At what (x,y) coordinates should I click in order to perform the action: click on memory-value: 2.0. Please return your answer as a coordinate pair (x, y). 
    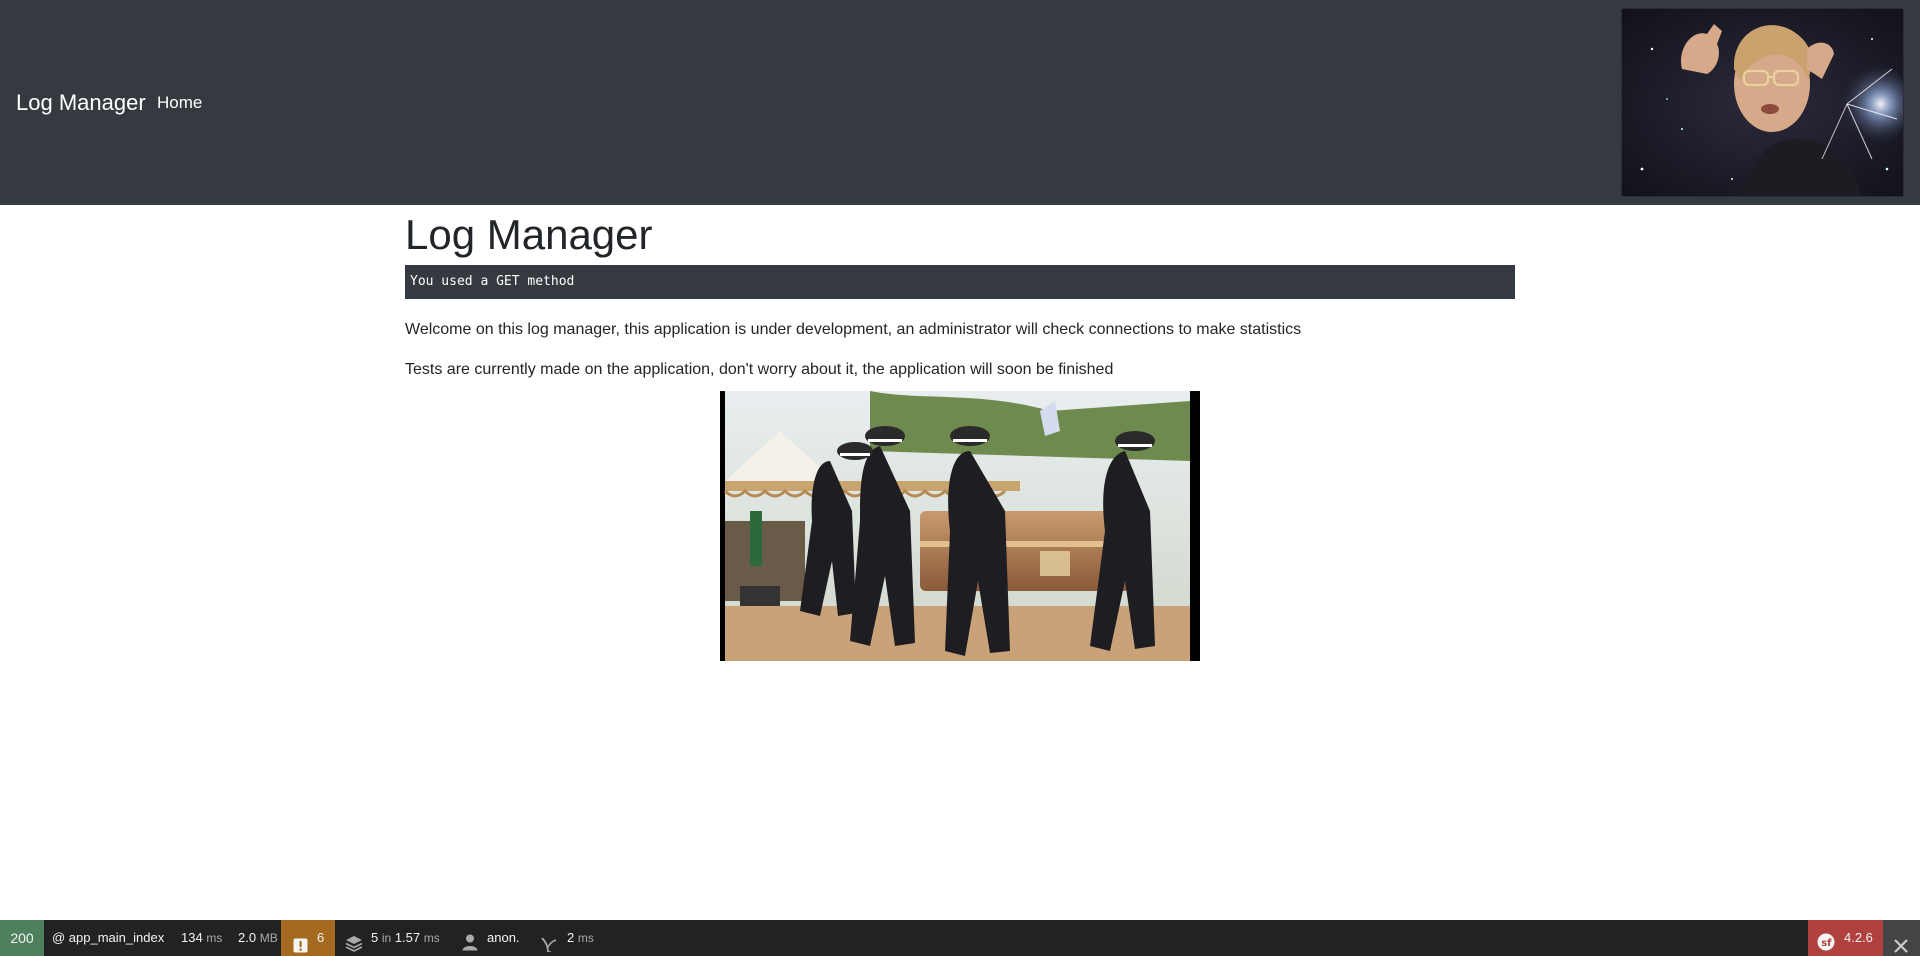
    Looking at the image, I should click on (247, 937).